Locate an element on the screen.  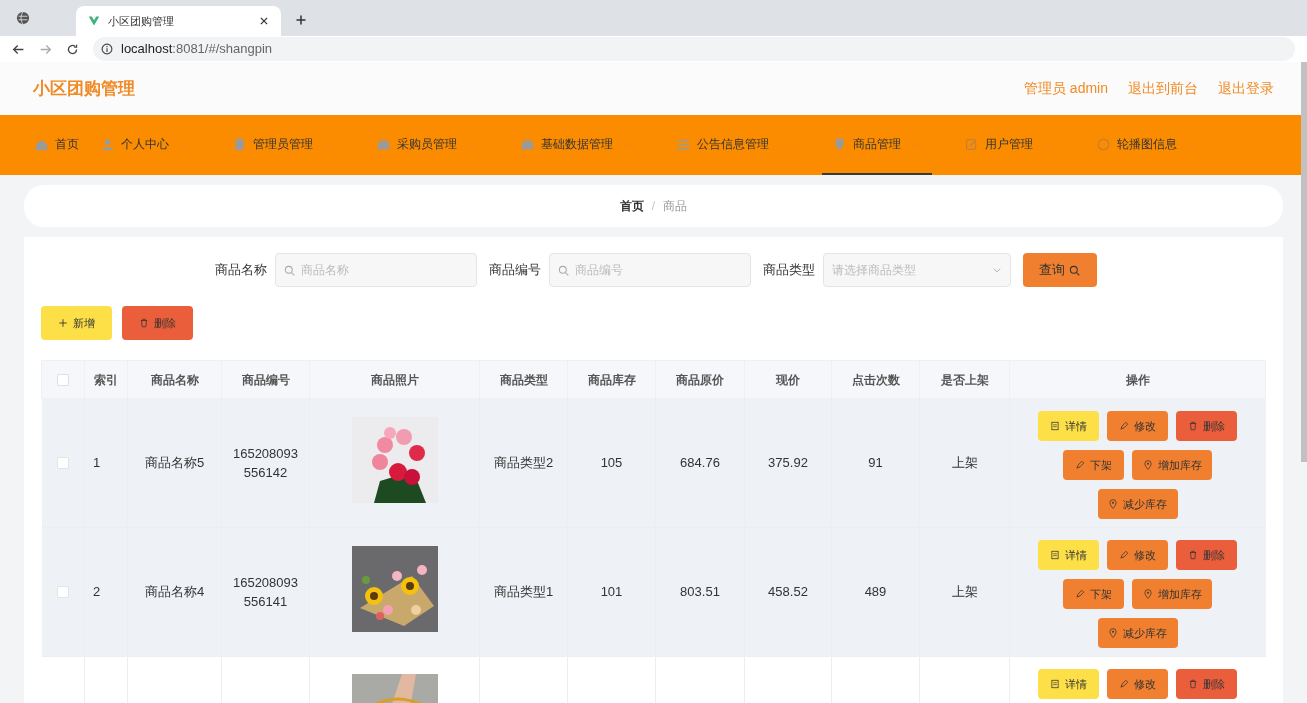
table-cell-text: 商品类型1 is located at coordinates (523, 592).